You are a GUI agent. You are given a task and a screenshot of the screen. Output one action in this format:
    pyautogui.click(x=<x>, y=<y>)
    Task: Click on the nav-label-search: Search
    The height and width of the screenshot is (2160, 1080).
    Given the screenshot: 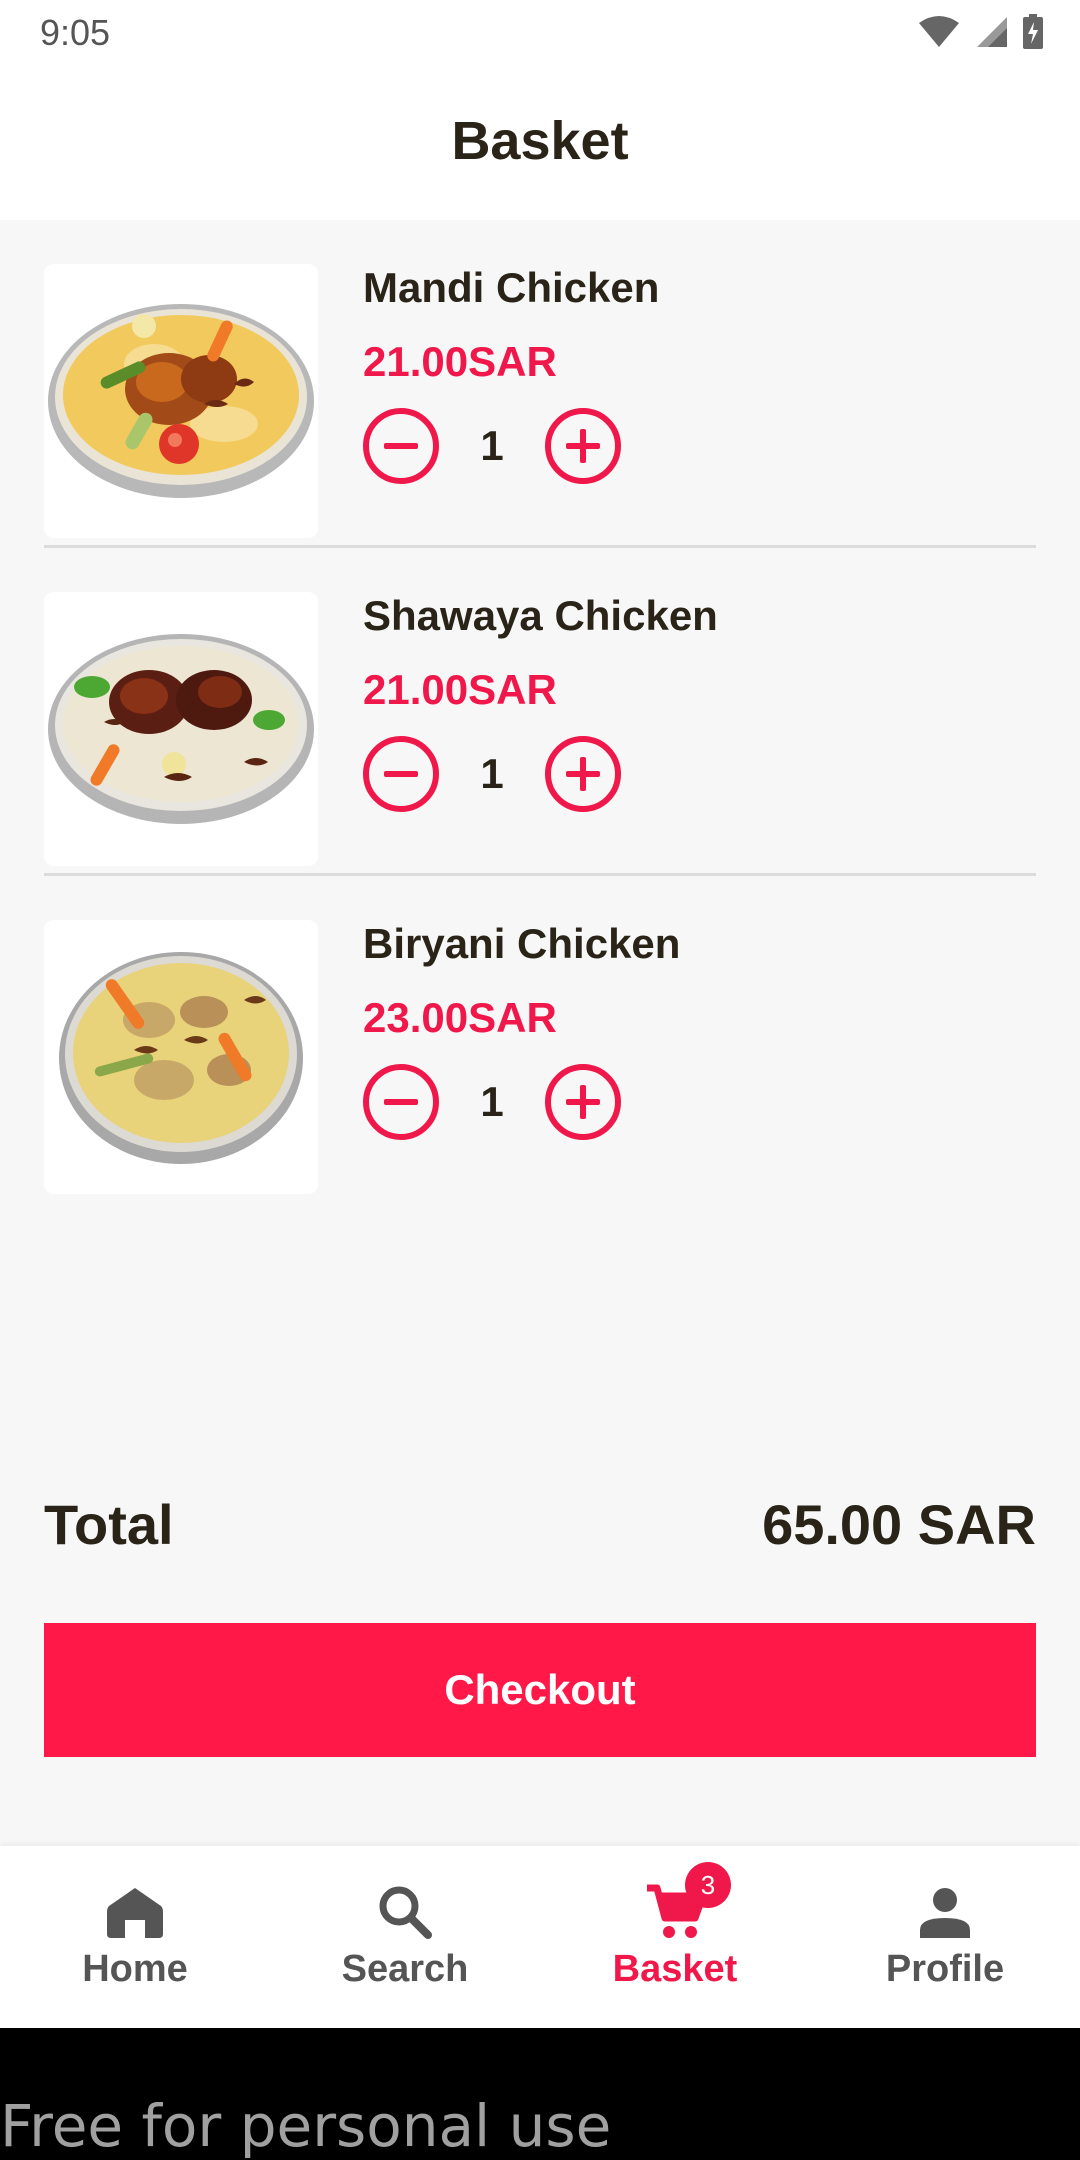 What is the action you would take?
    pyautogui.click(x=405, y=1969)
    